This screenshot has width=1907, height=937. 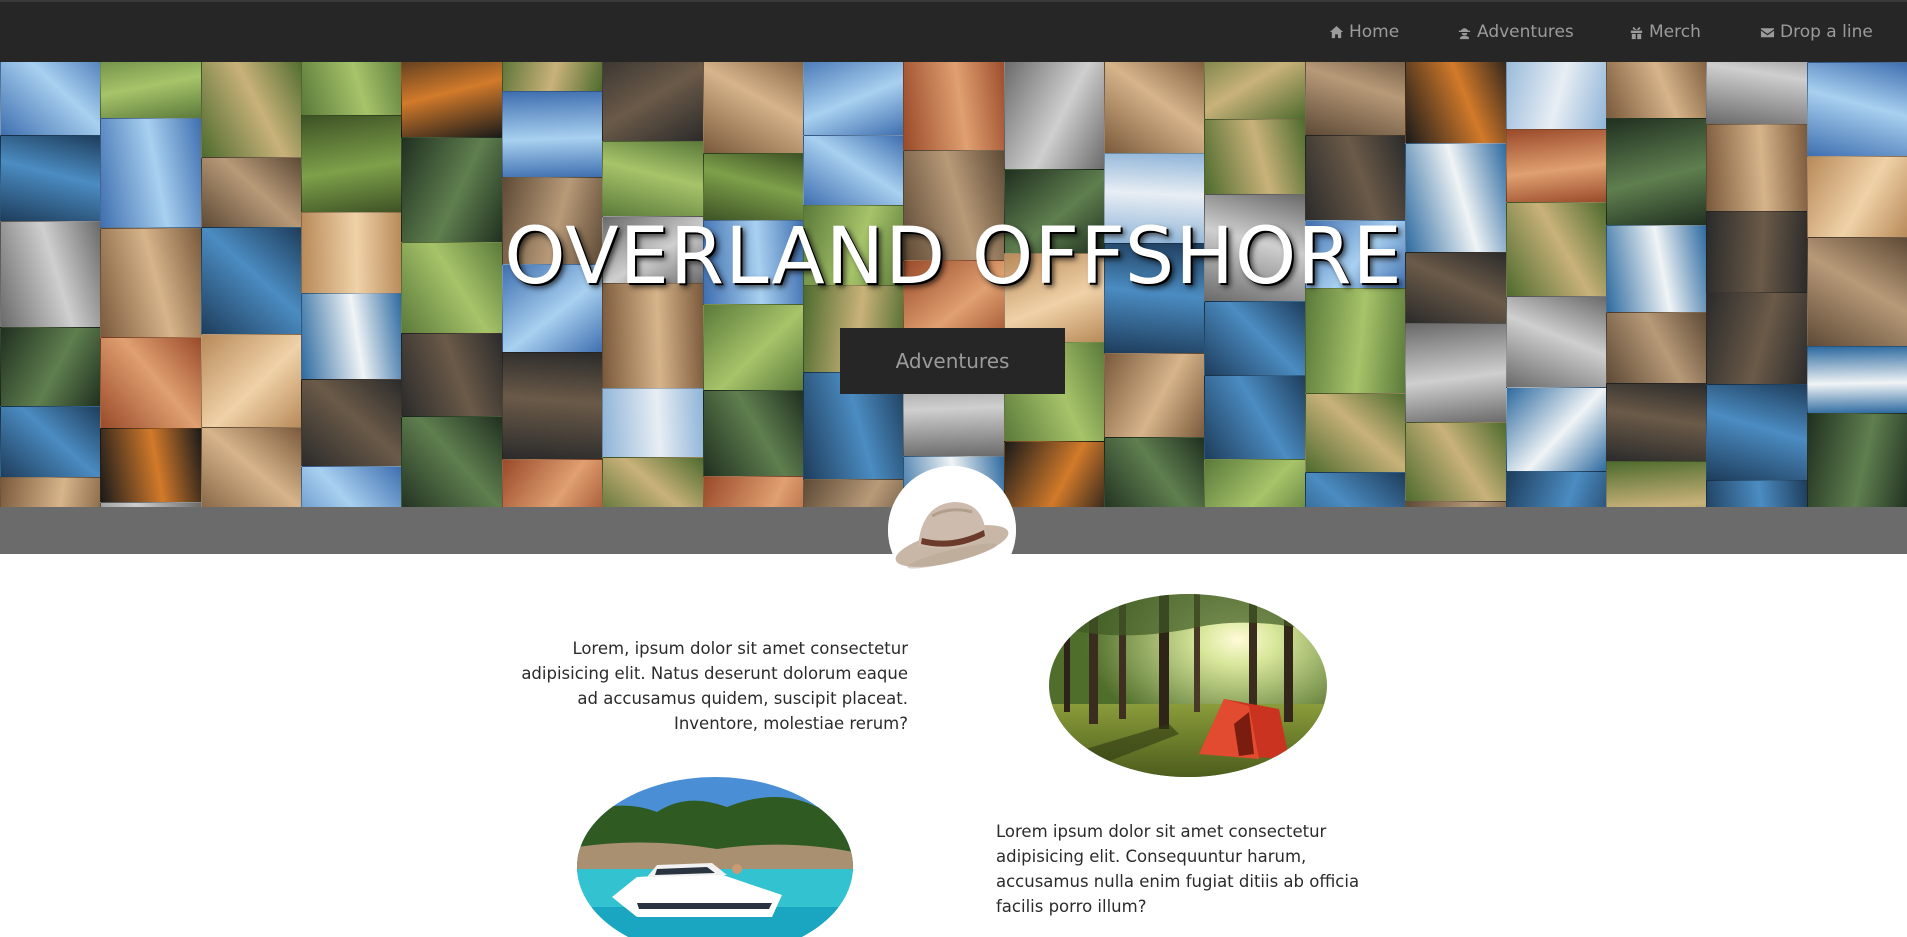 I want to click on nav-drop-a-line: Drop a line, so click(x=1816, y=32).